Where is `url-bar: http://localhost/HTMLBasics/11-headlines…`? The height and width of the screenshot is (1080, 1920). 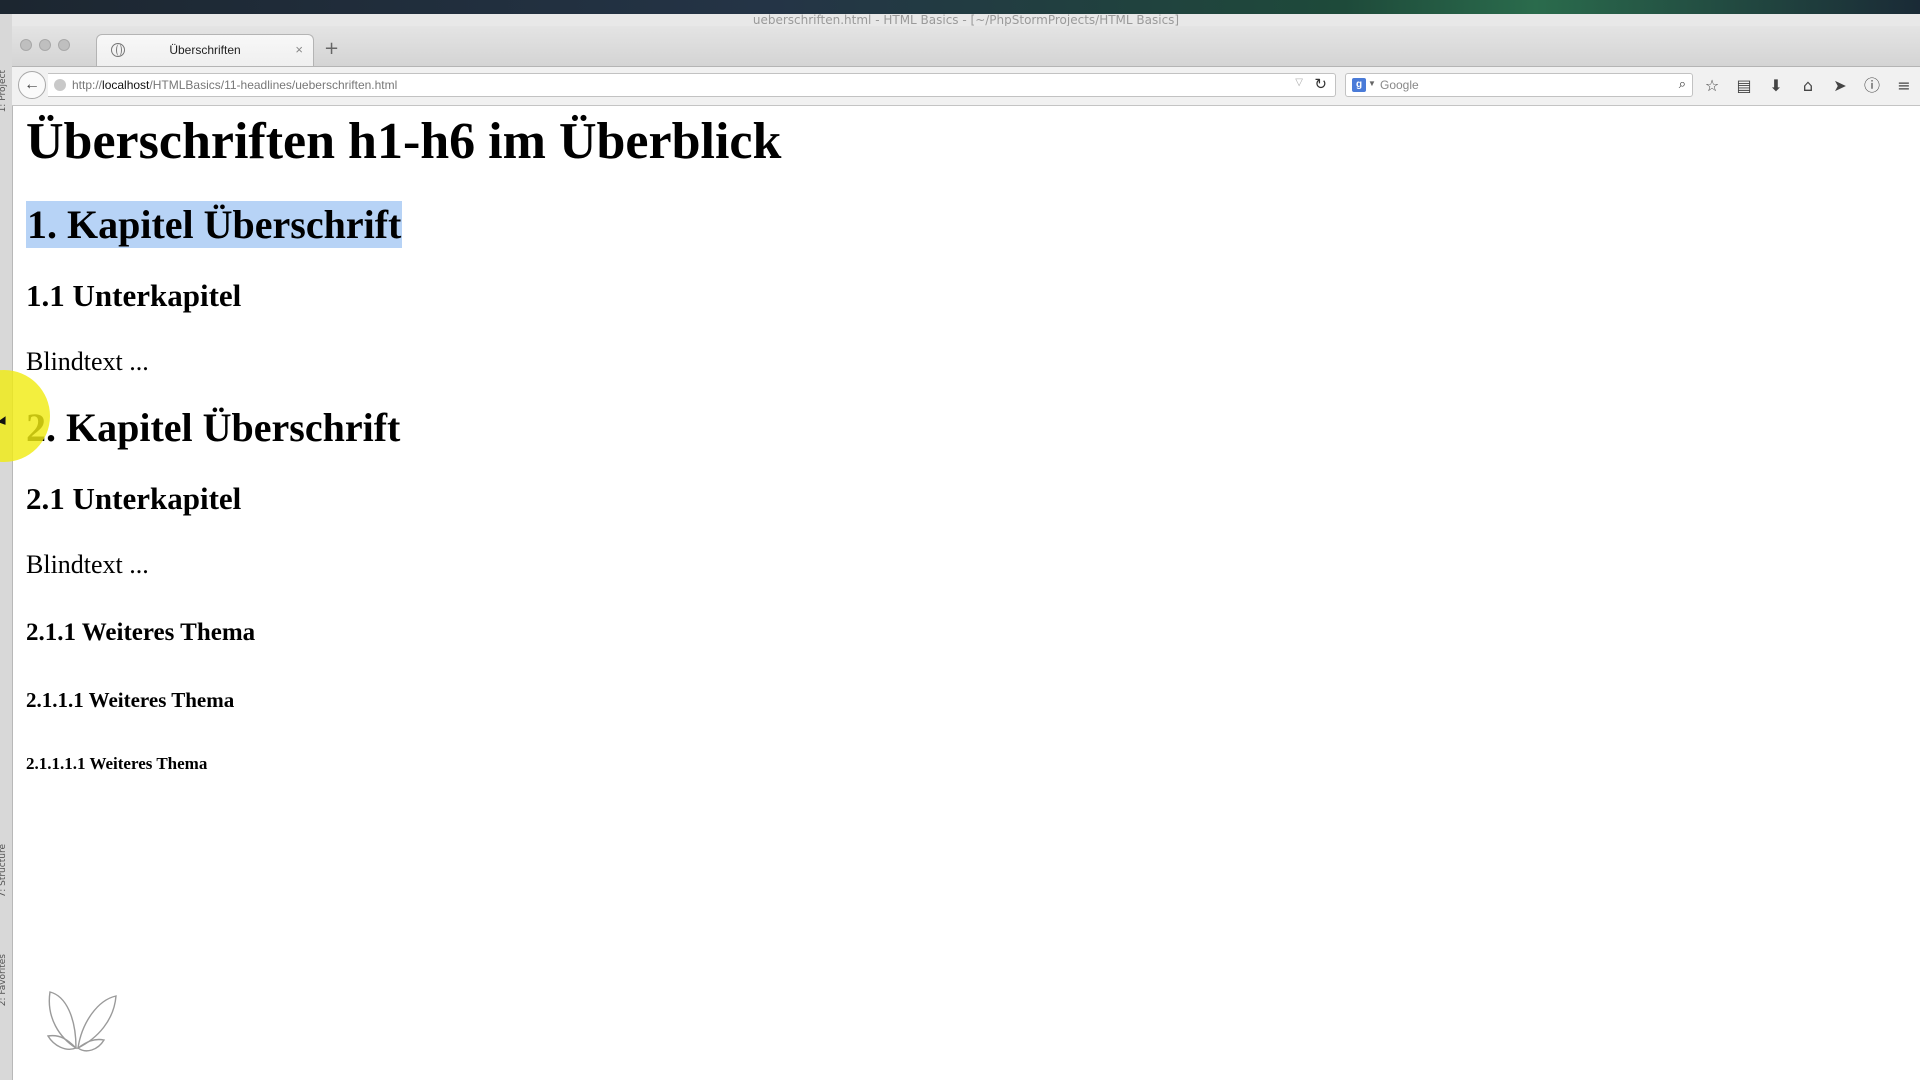
url-bar: http://localhost/HTMLBasics/11-headlines… is located at coordinates (692, 85).